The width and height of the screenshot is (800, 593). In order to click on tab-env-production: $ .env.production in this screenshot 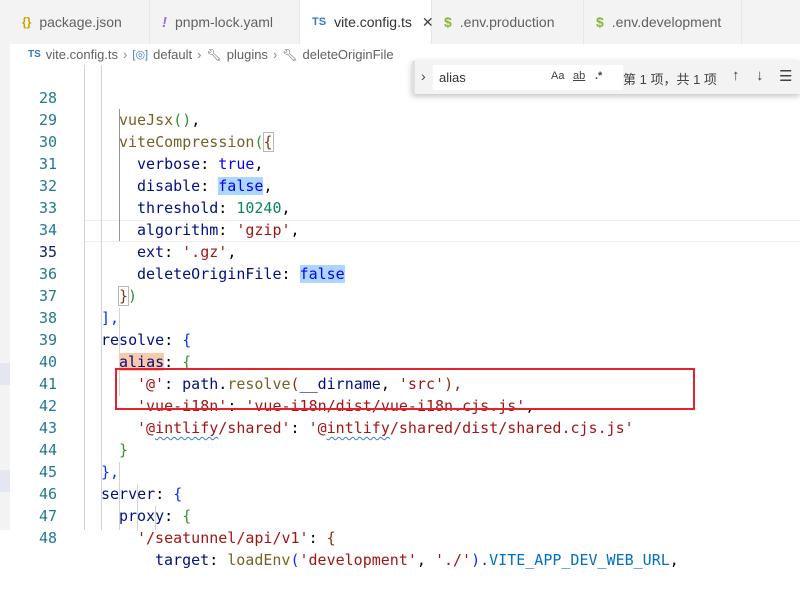, I will do `click(508, 22)`.